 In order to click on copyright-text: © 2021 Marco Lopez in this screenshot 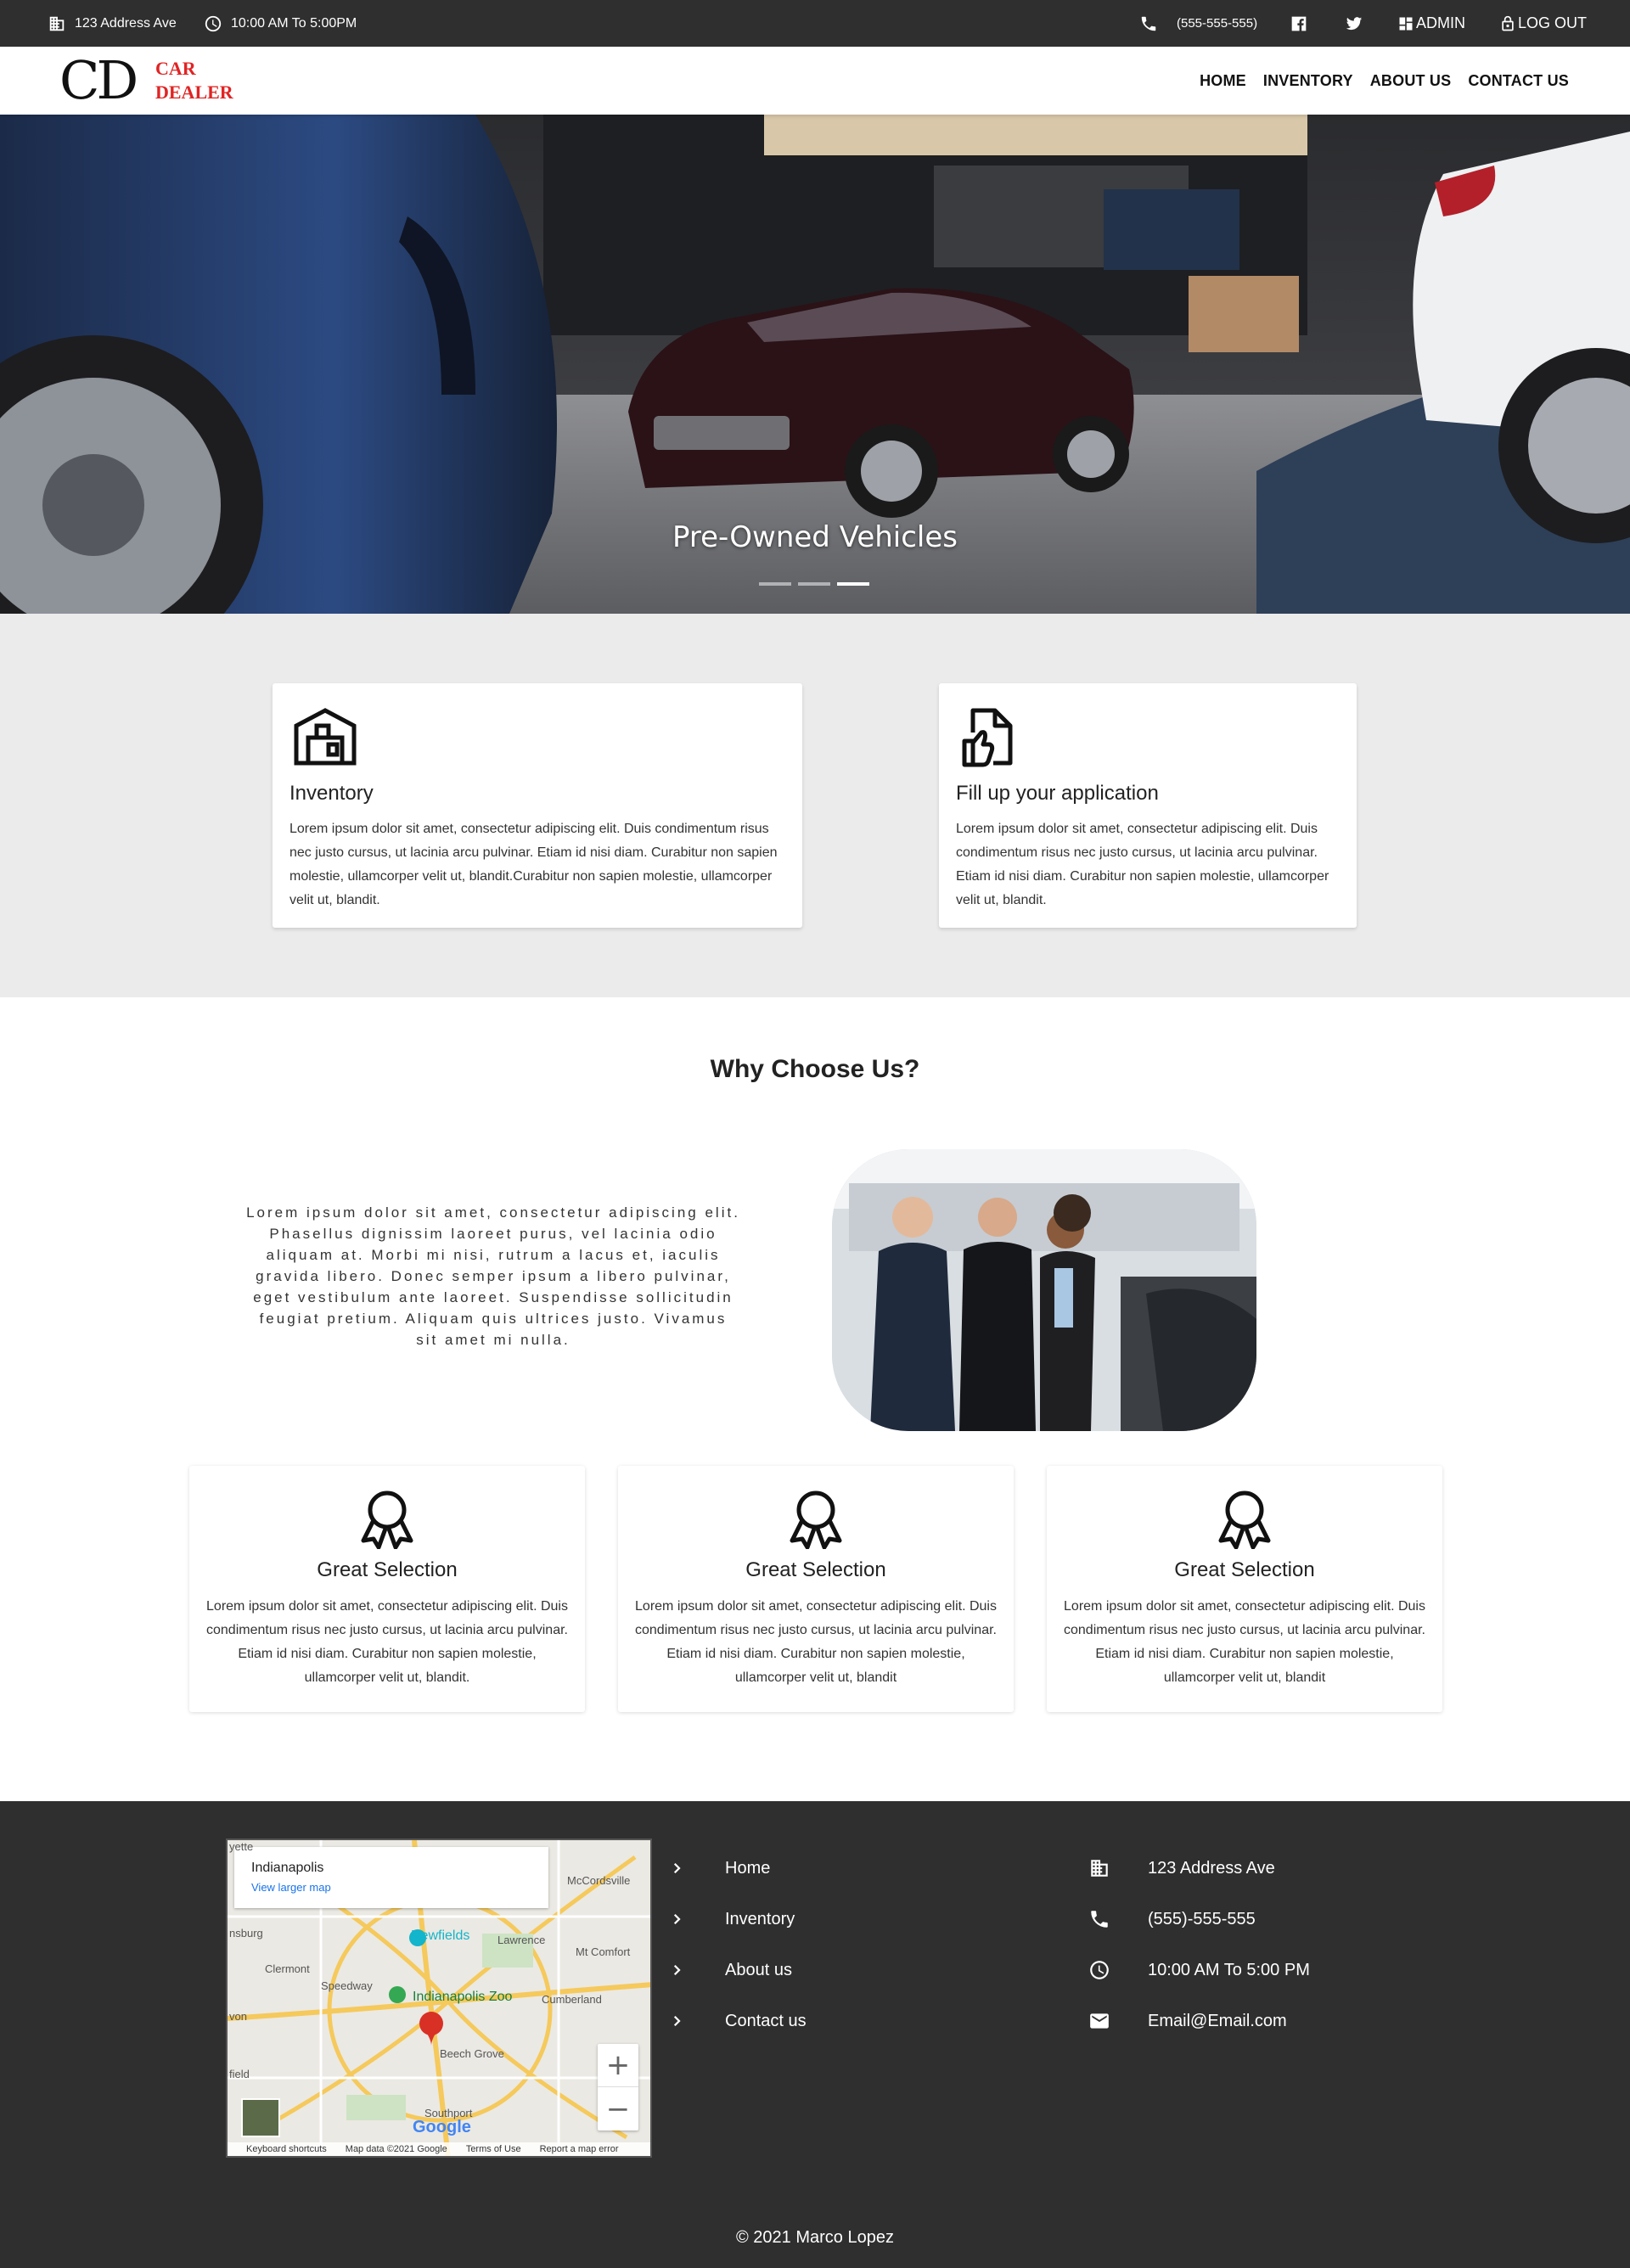, I will do `click(815, 2237)`.